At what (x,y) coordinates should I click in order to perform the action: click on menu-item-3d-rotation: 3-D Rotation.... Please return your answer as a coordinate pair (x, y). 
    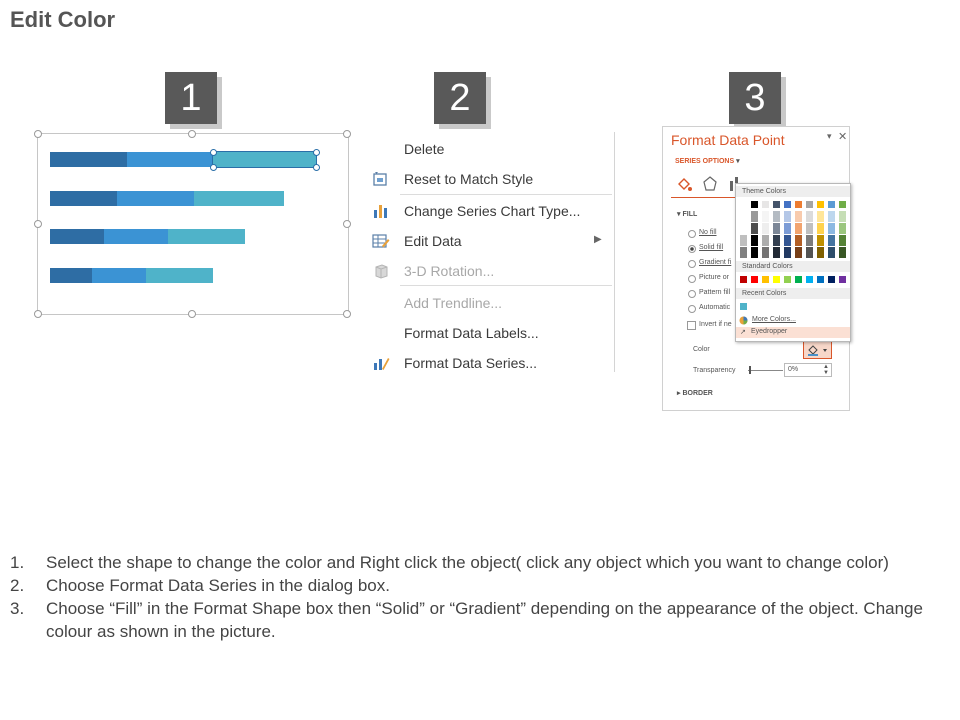
    Looking at the image, I should click on (489, 271).